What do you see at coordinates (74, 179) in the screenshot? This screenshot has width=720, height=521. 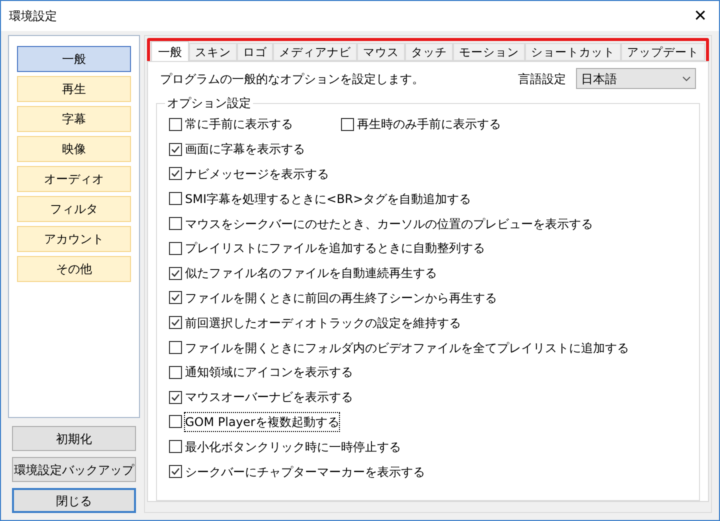 I see `category-item: オーディオ` at bounding box center [74, 179].